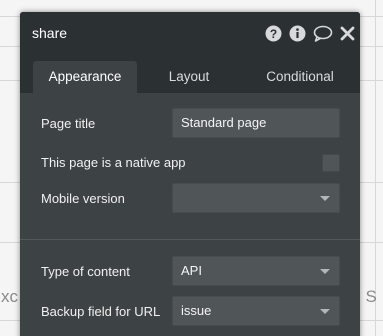  I want to click on type-of-content-value: API, so click(191, 270).